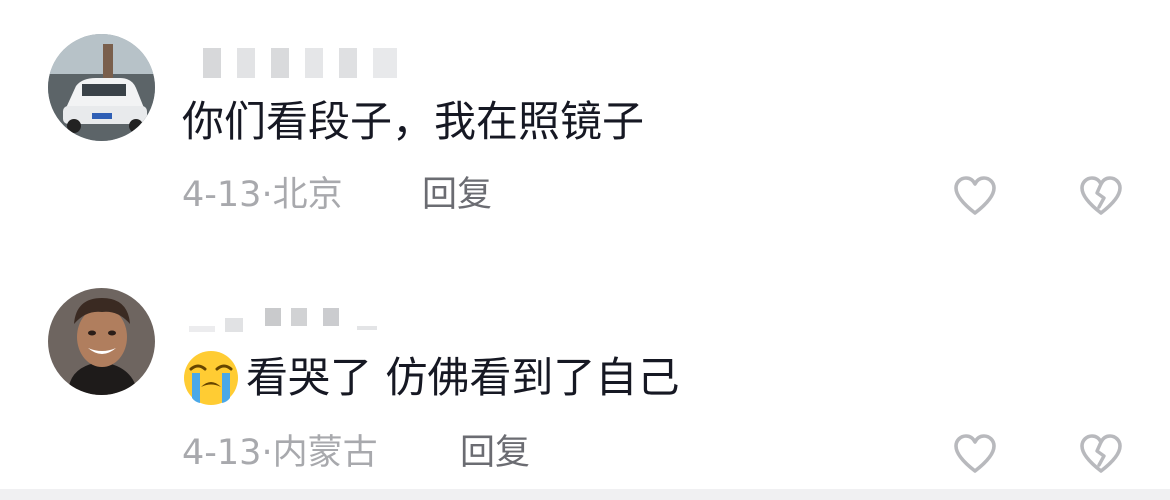  I want to click on comment-meta: 4-13·北京, so click(262, 195).